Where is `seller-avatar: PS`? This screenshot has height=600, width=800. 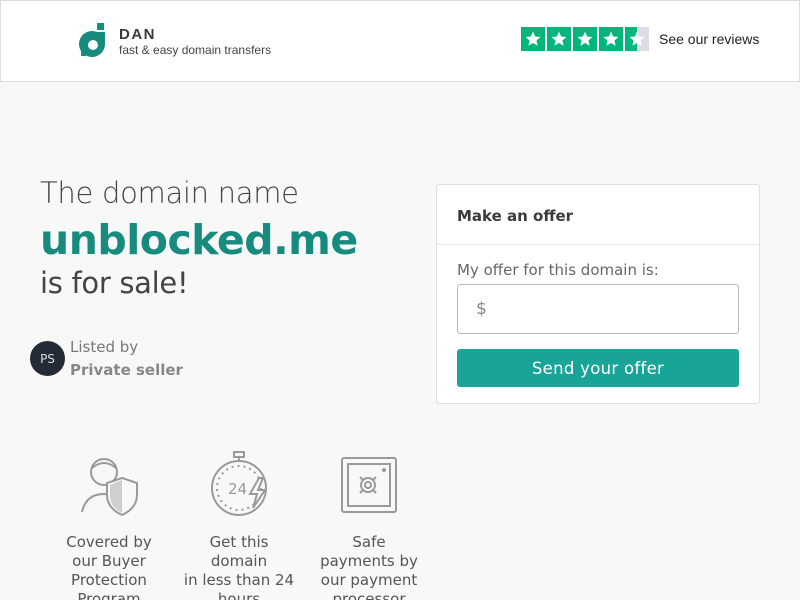
seller-avatar: PS is located at coordinates (47, 358).